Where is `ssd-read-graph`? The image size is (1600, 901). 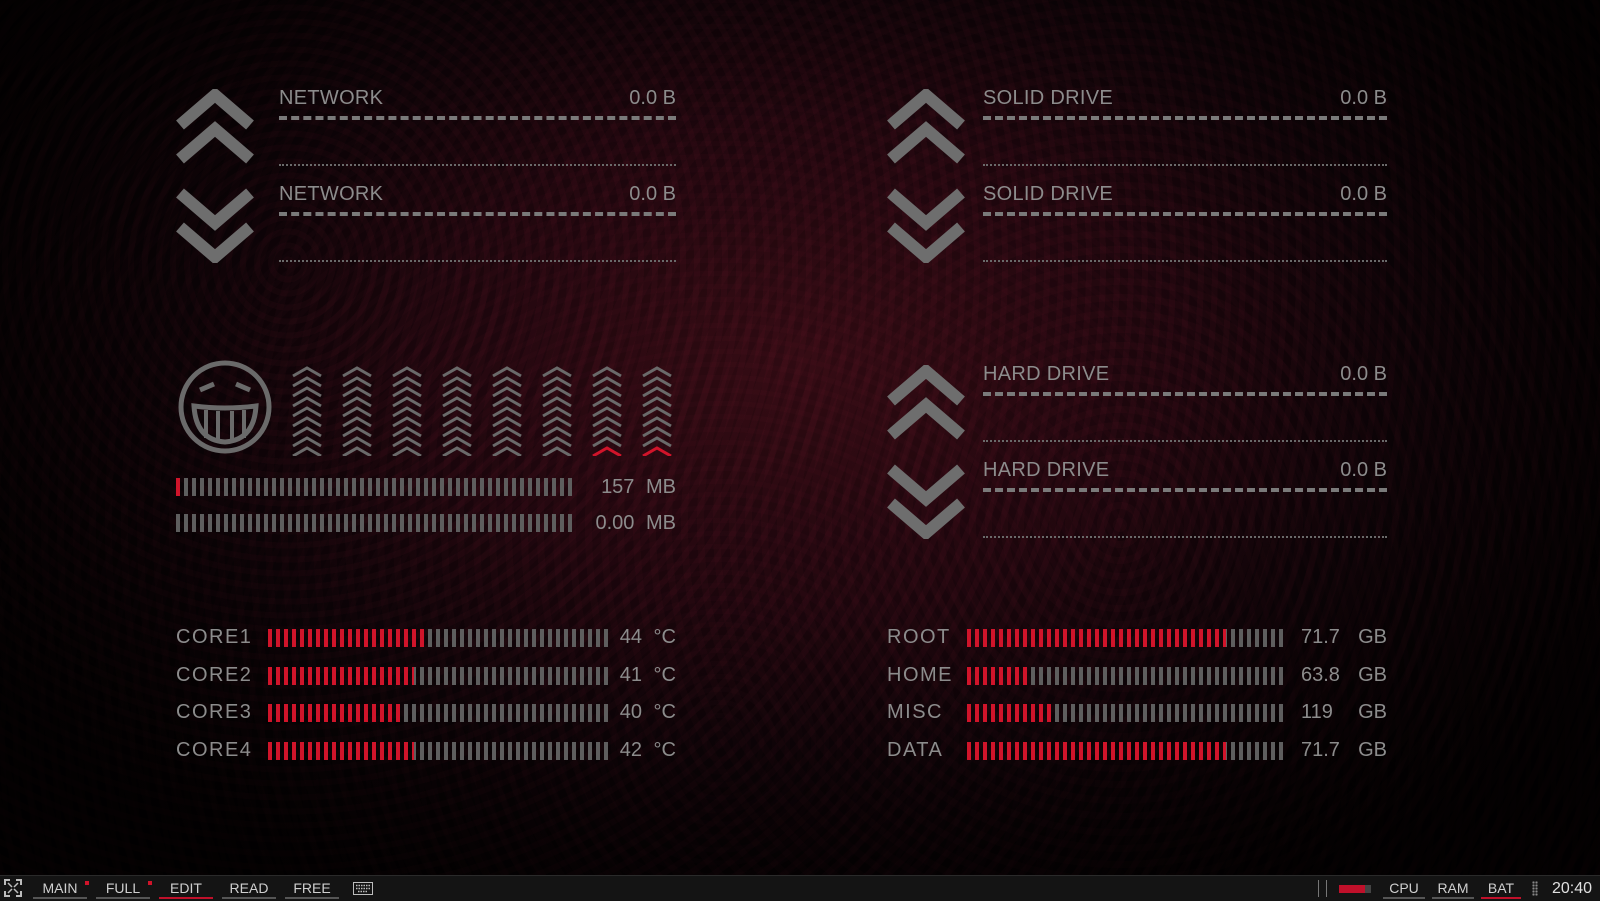
ssd-read-graph is located at coordinates (1185, 118).